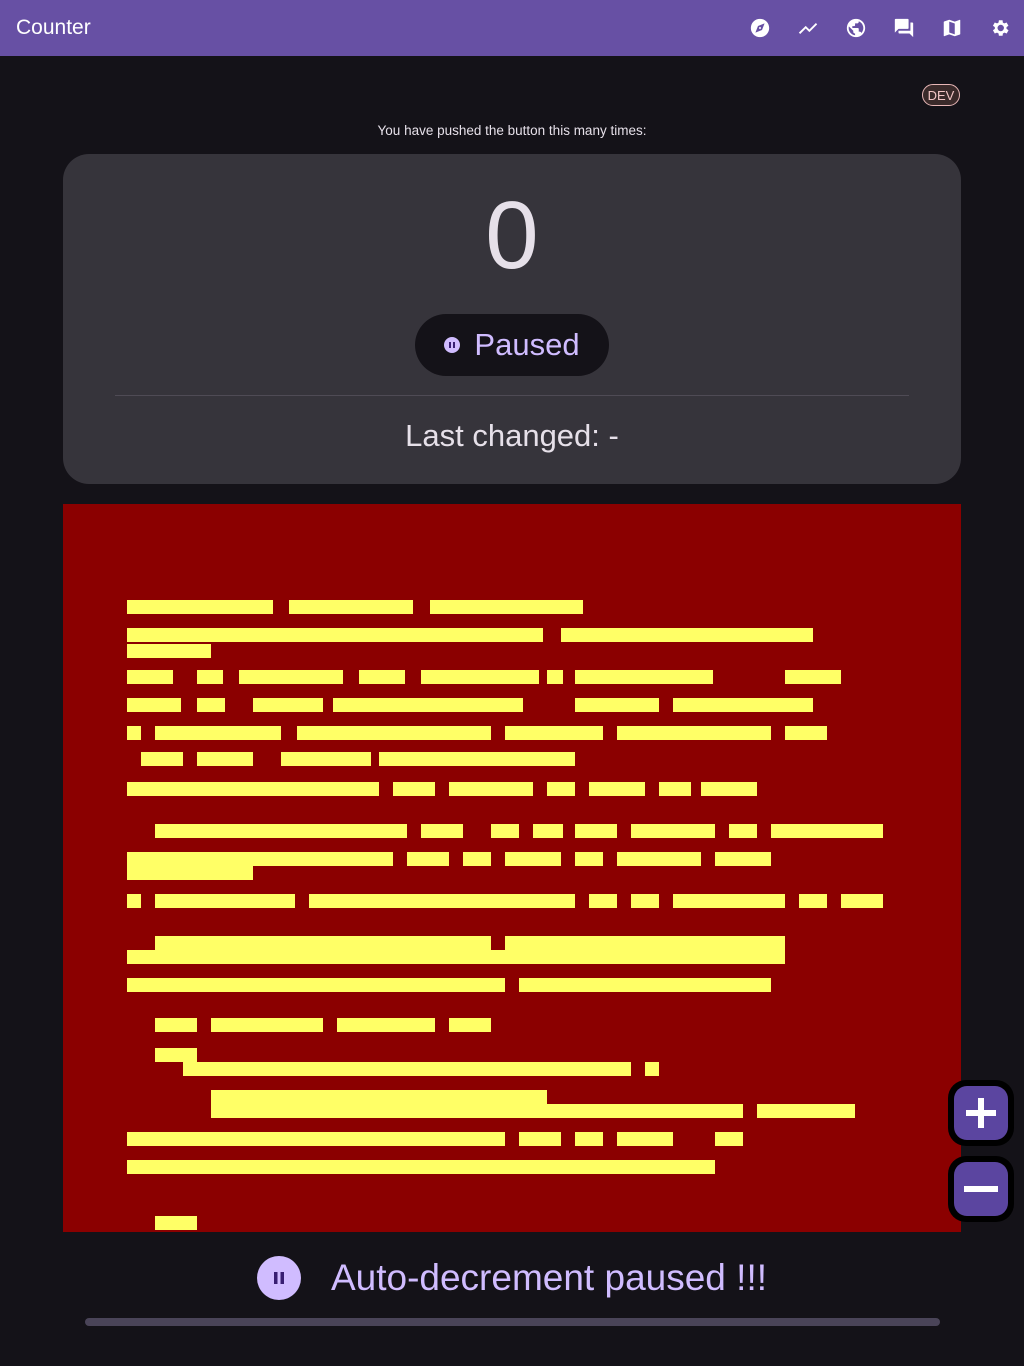  I want to click on forum-icon, so click(904, 28).